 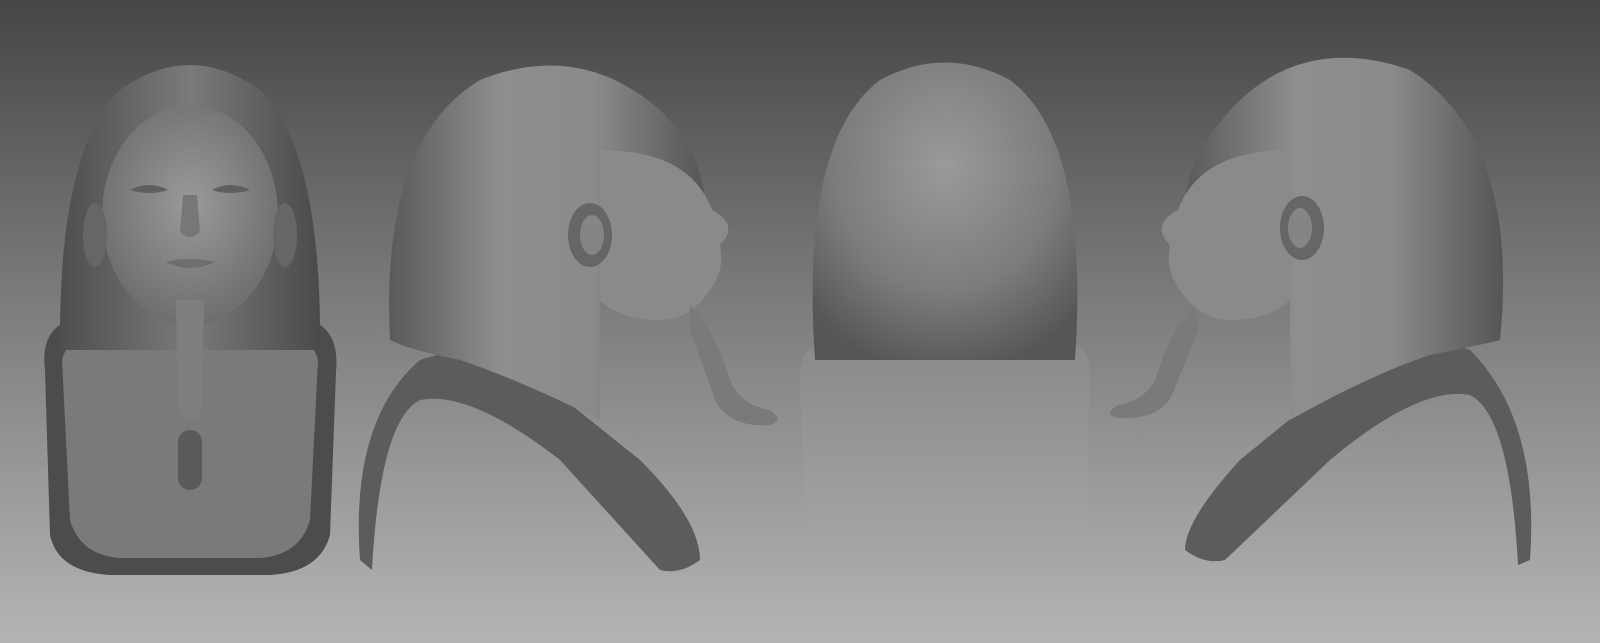 What do you see at coordinates (945, 318) in the screenshot?
I see `back-view` at bounding box center [945, 318].